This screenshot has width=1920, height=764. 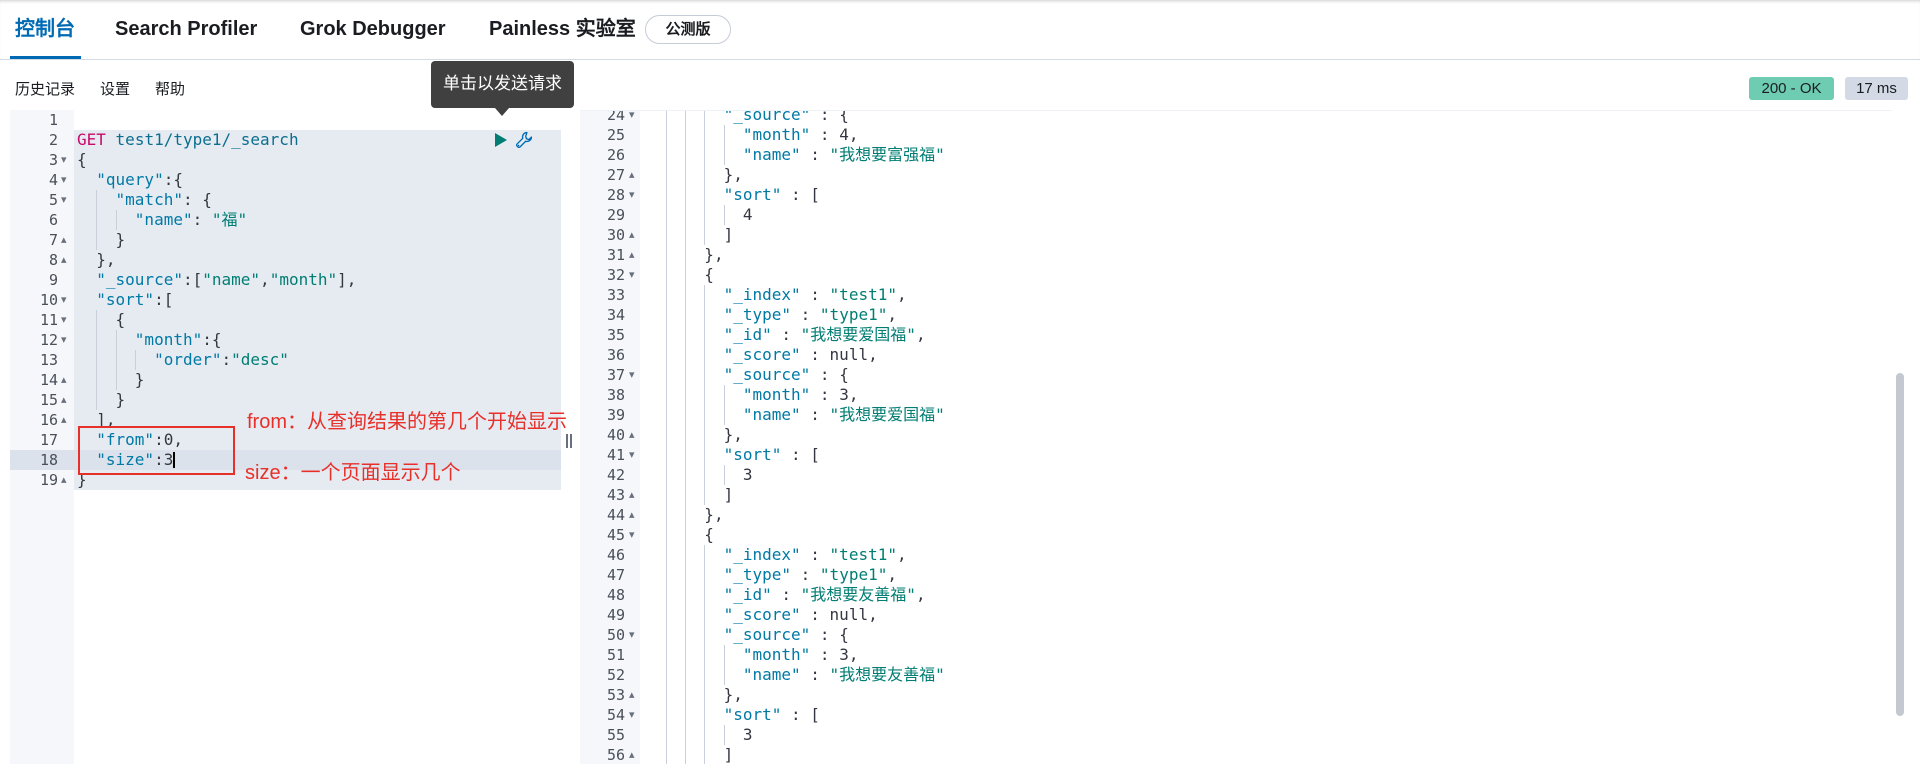 What do you see at coordinates (115, 89) in the screenshot?
I see `settings-link: 设置` at bounding box center [115, 89].